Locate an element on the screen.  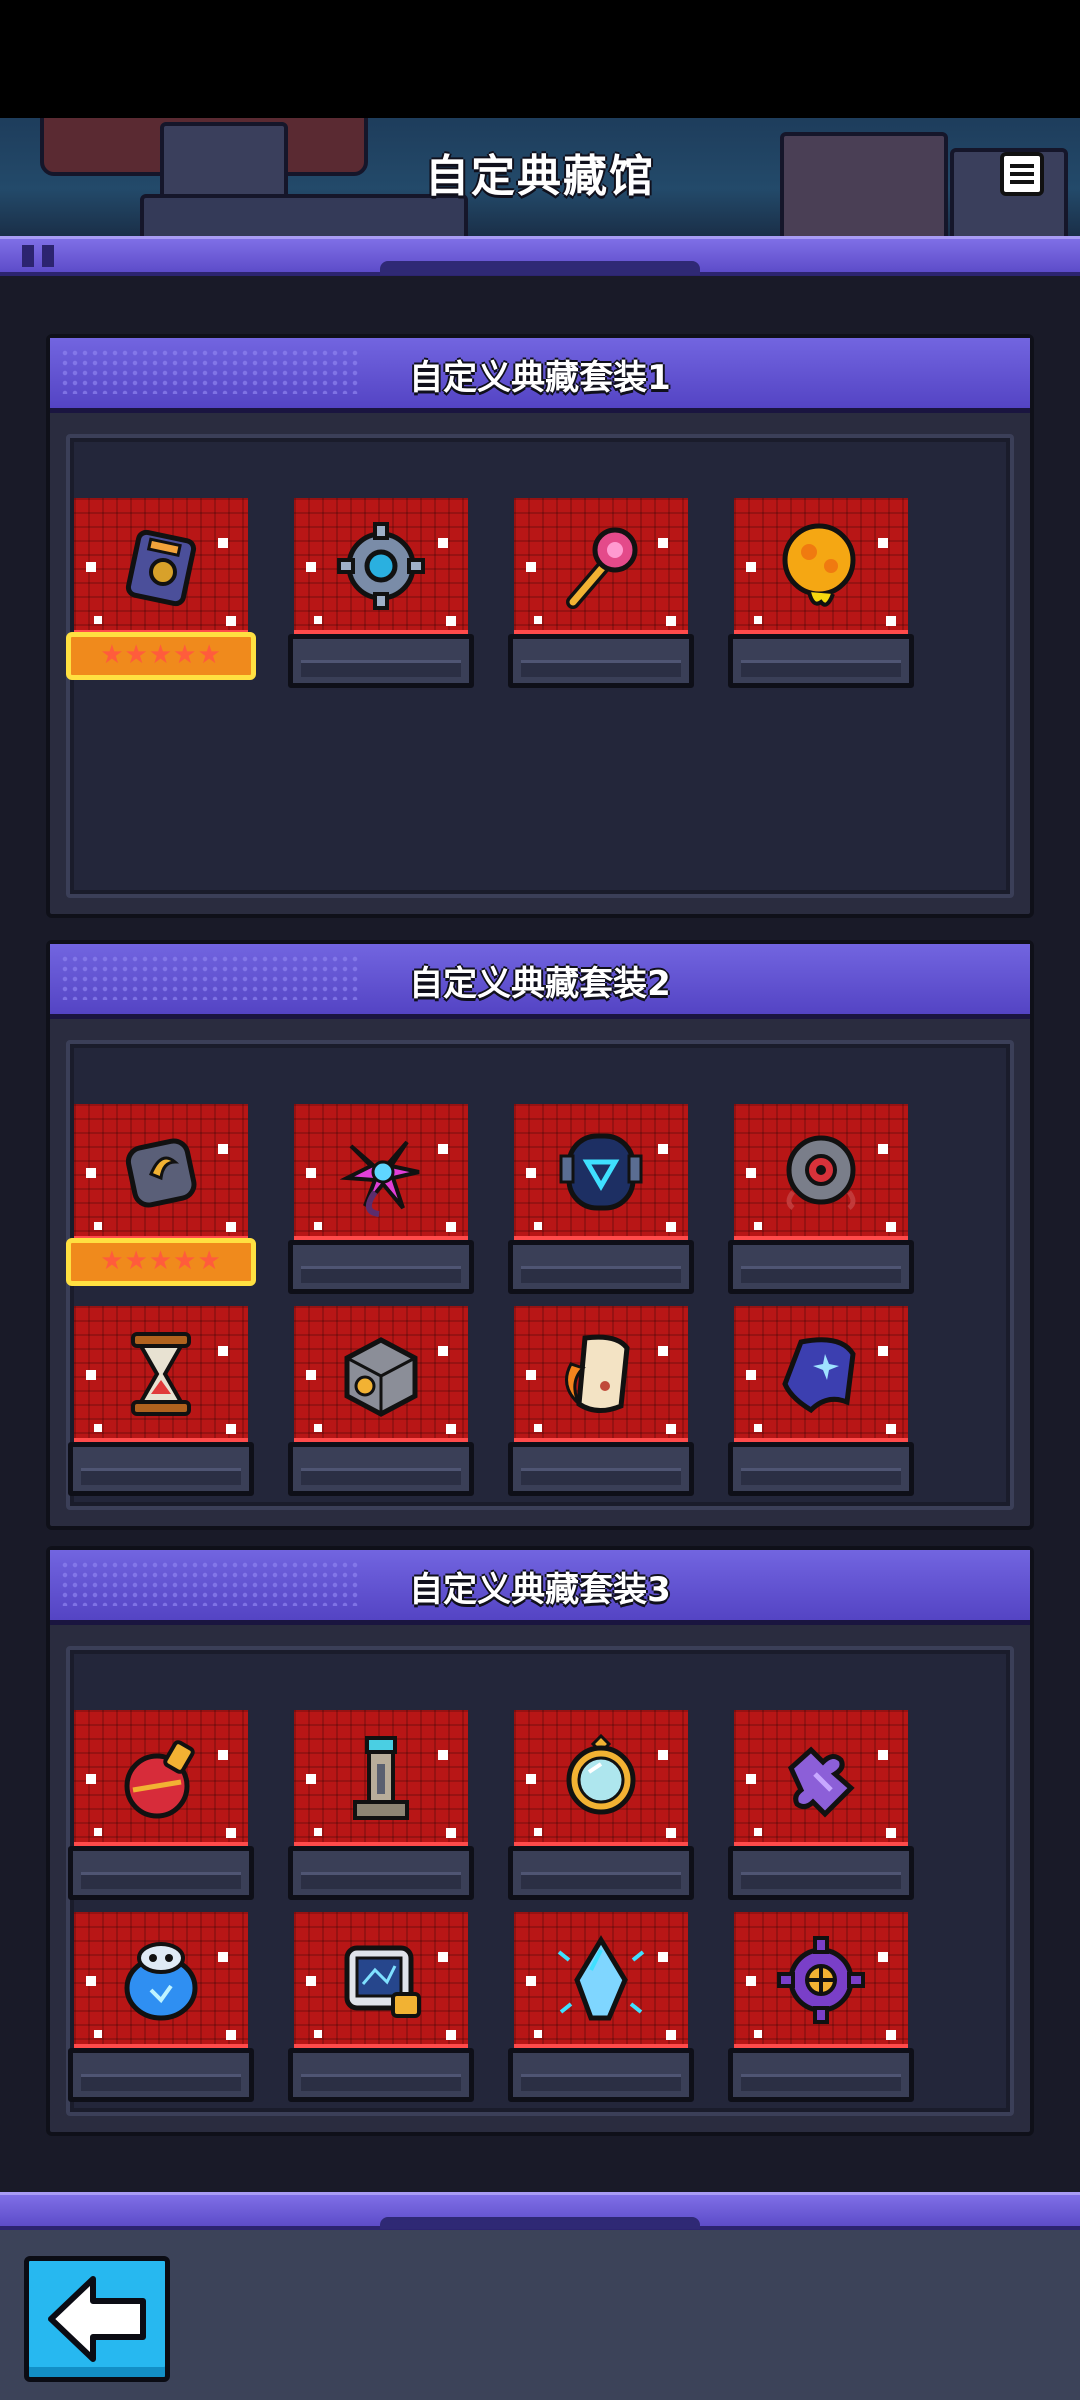
list-menu-icon is located at coordinates (1022, 174).